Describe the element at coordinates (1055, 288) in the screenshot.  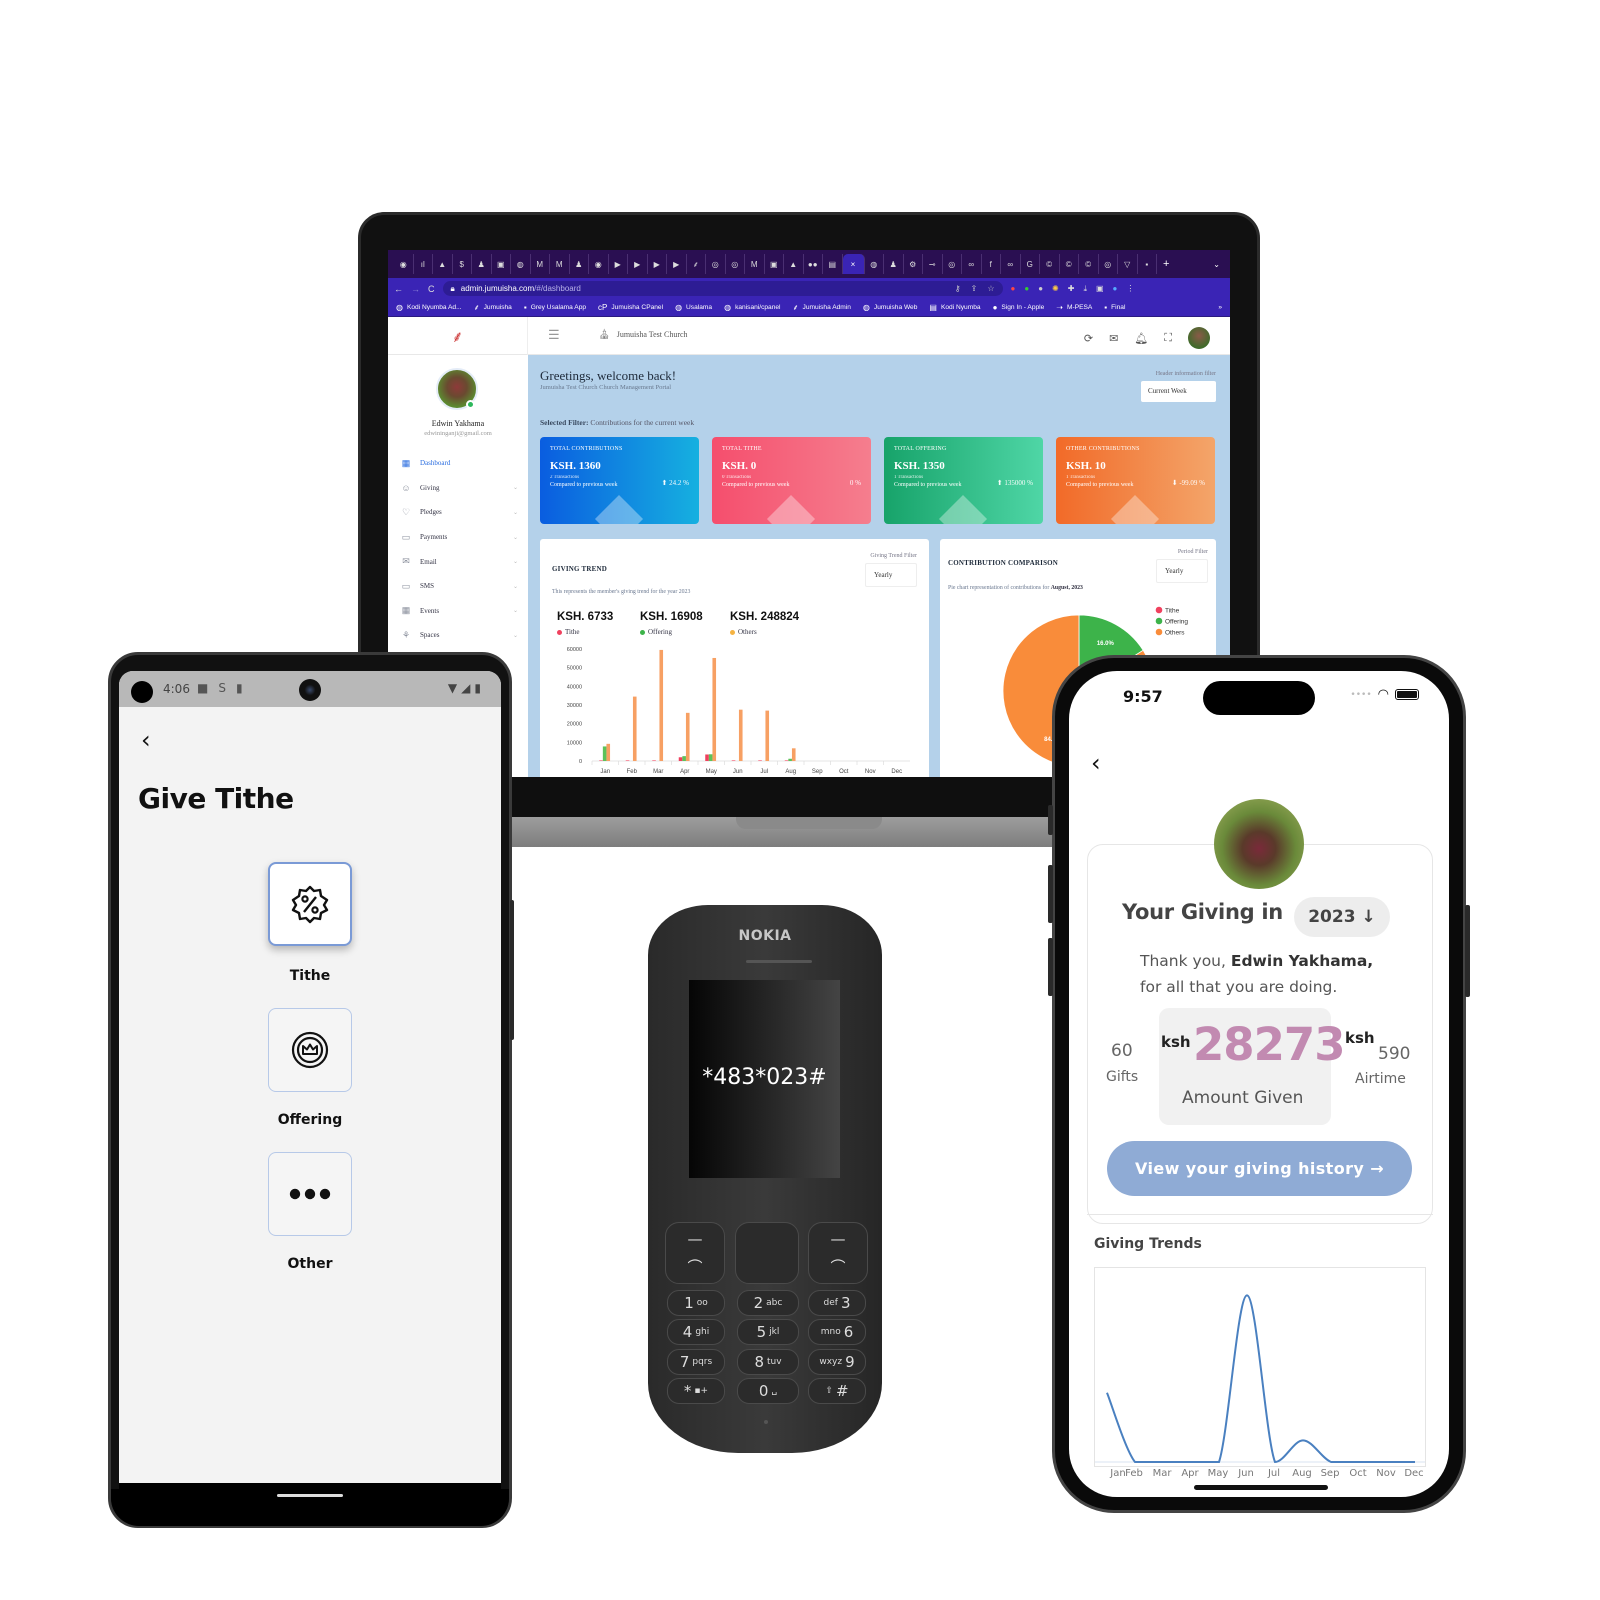
I see `extension-icon: ✺` at that location.